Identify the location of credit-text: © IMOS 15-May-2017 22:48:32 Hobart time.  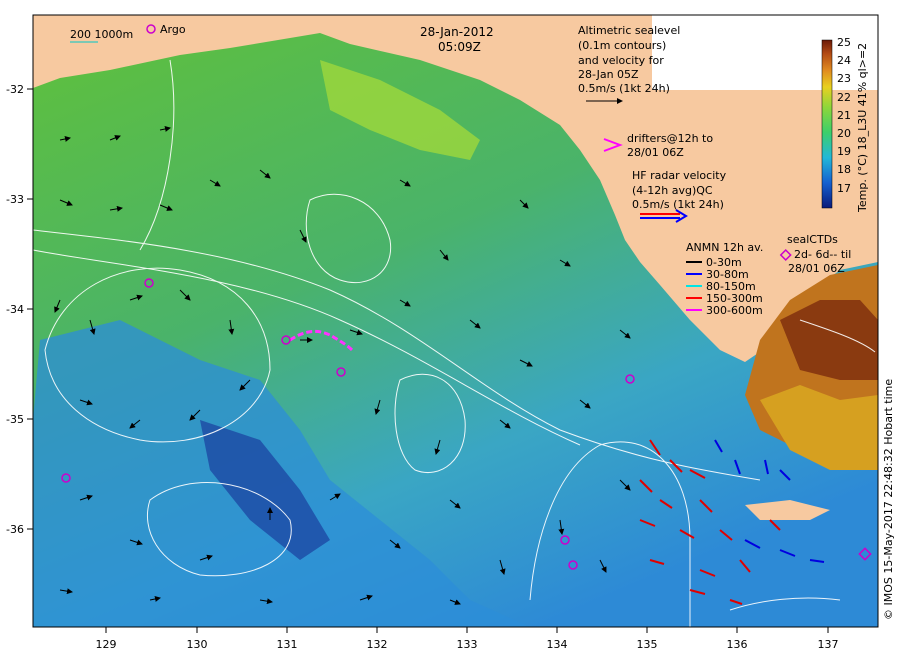
(888, 499).